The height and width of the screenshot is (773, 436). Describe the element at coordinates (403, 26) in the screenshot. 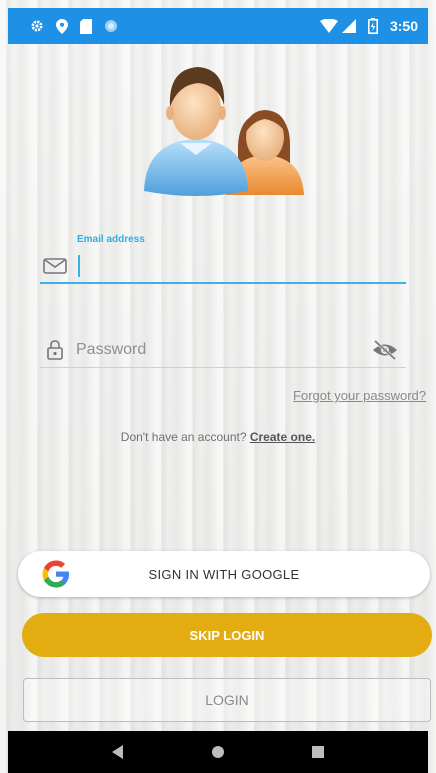

I see `status-time: 3:50` at that location.